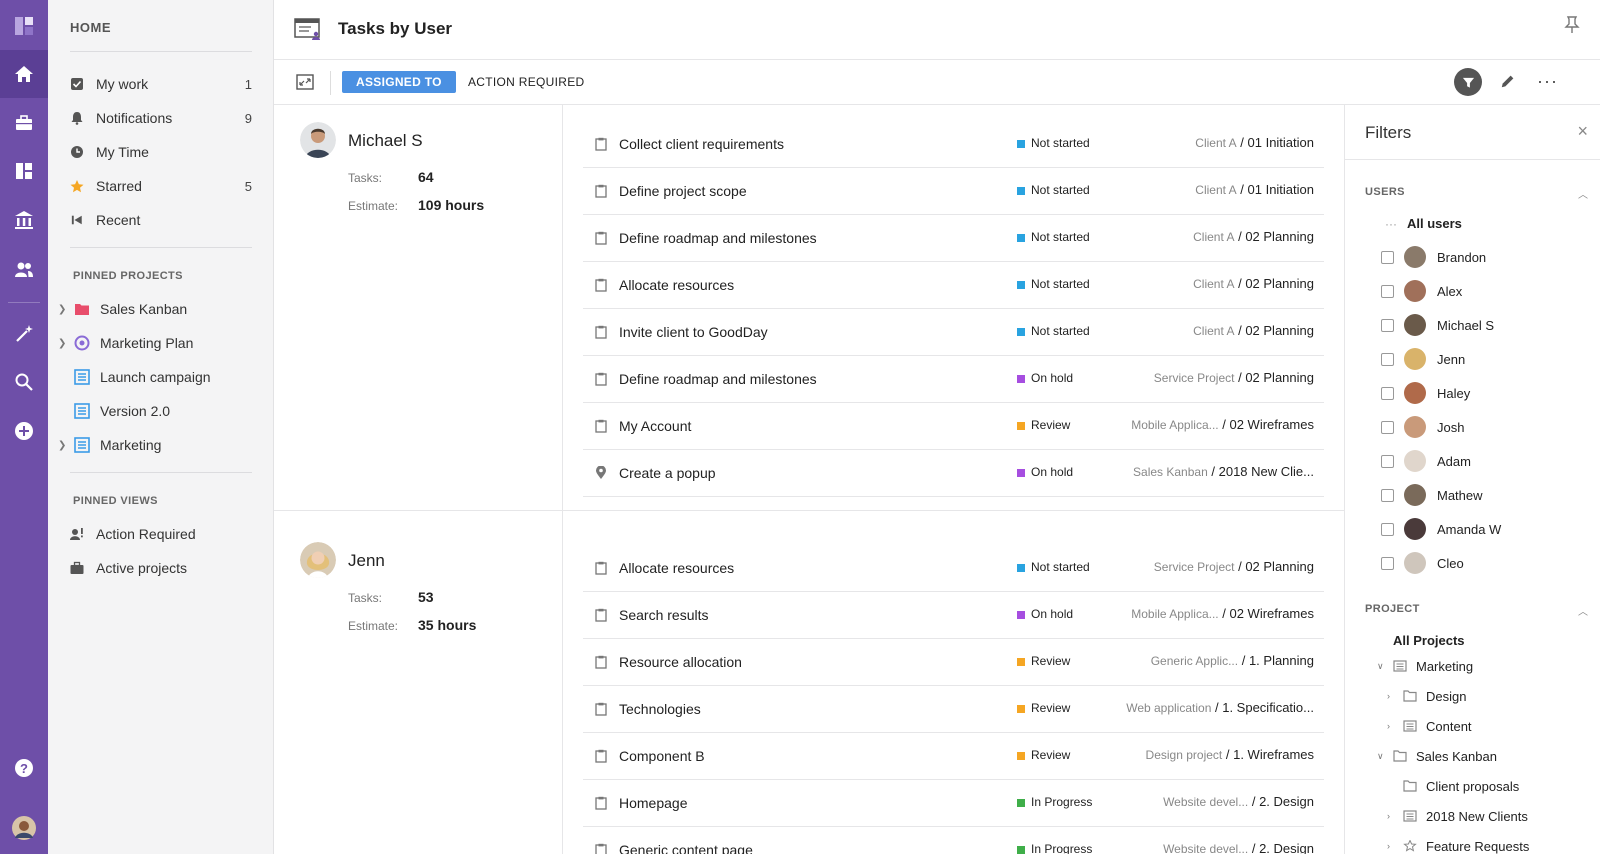 This screenshot has width=1600, height=854. What do you see at coordinates (1481, 461) in the screenshot?
I see `filter-user-adam: Adam` at bounding box center [1481, 461].